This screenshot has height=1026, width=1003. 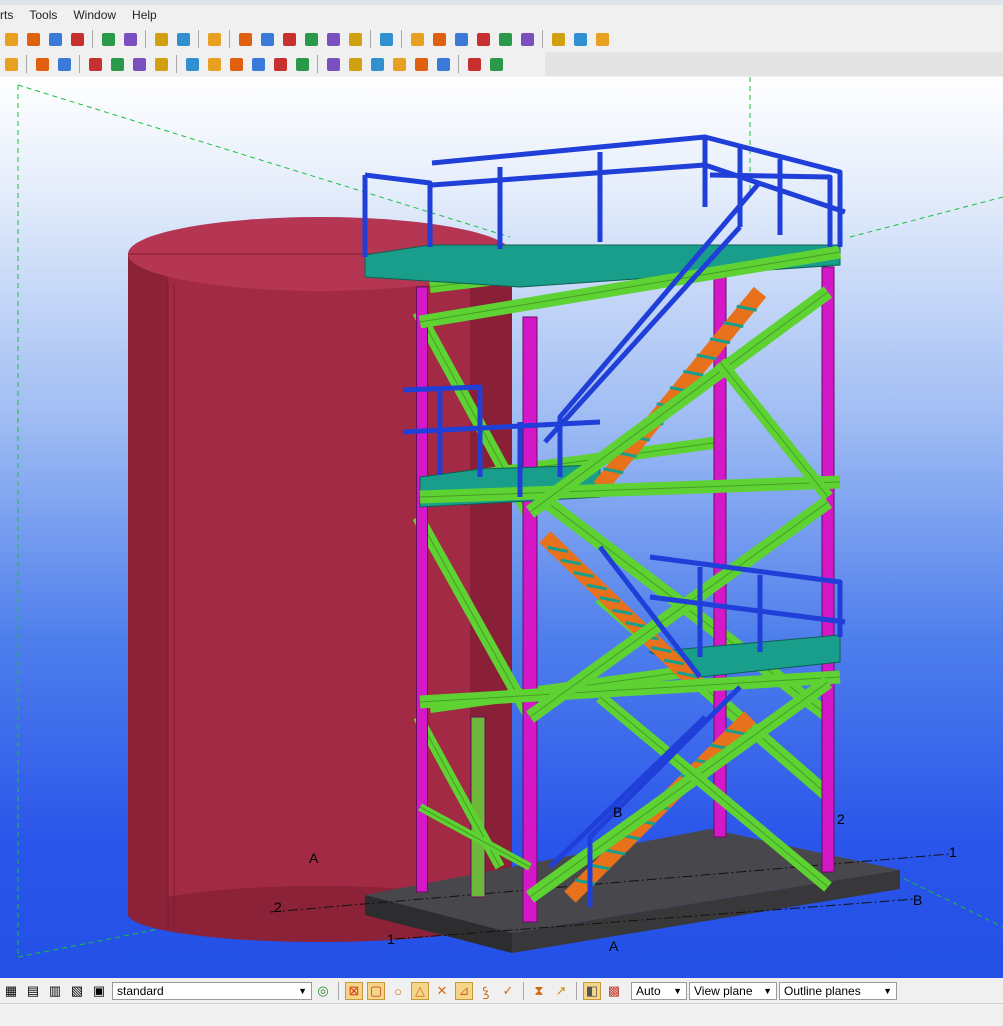 I want to click on rail-top-back-top, so click(x=569, y=170).